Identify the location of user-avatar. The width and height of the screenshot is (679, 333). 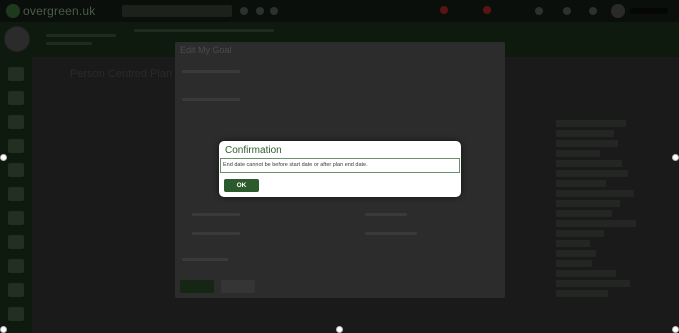
(618, 11).